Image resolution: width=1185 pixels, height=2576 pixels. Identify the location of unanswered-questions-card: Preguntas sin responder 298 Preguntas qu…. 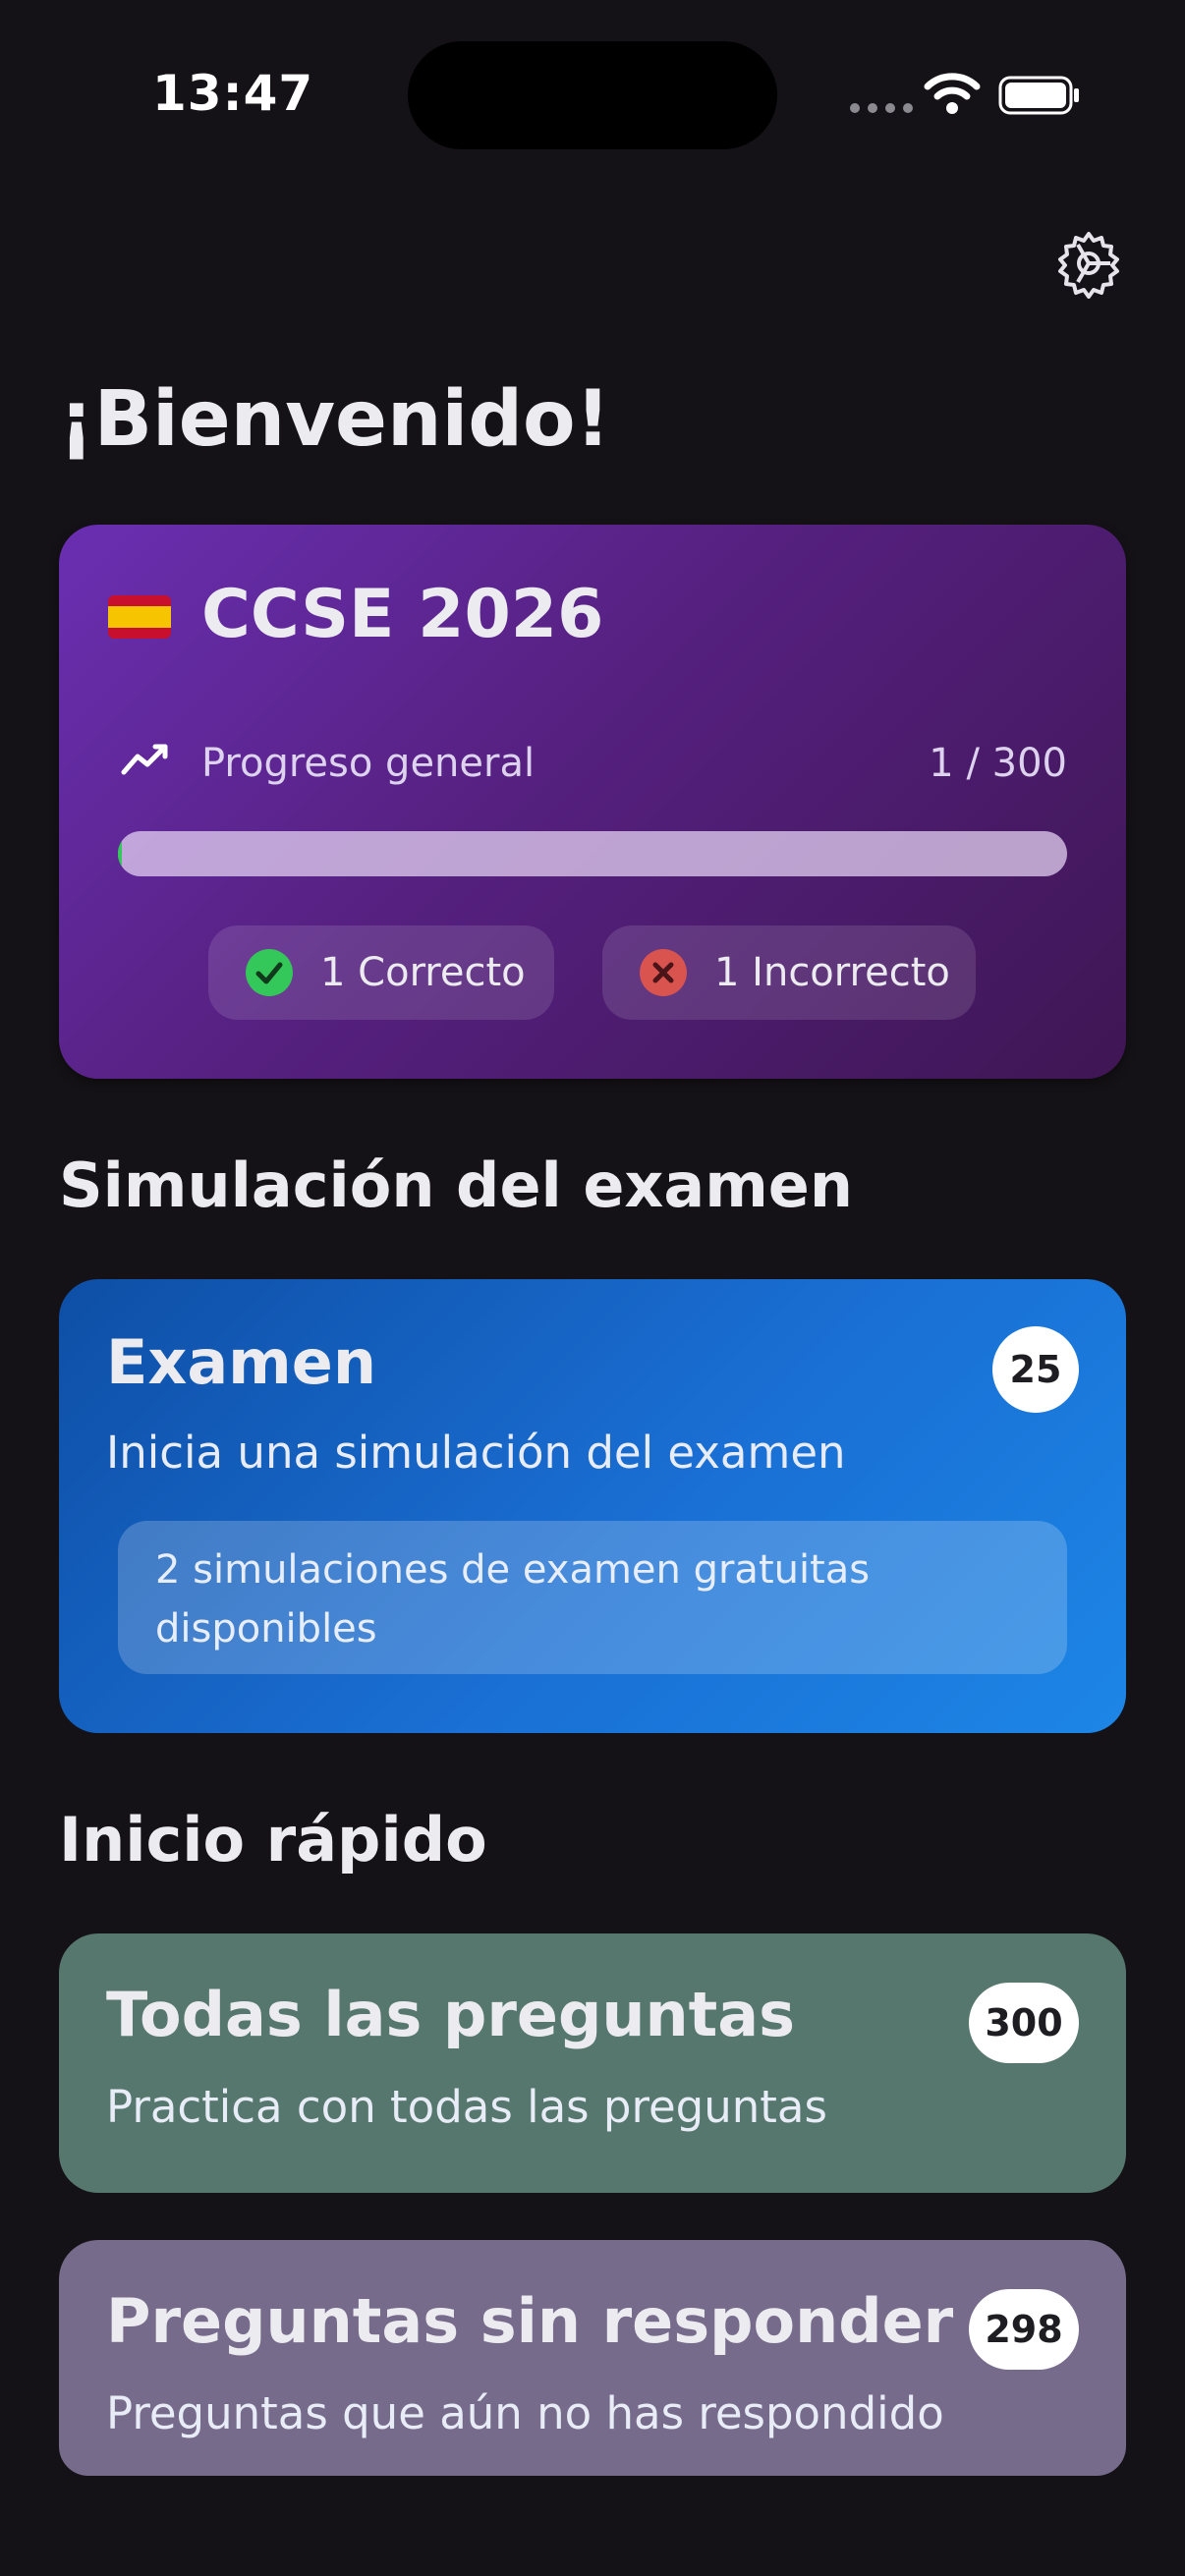
(592, 2358).